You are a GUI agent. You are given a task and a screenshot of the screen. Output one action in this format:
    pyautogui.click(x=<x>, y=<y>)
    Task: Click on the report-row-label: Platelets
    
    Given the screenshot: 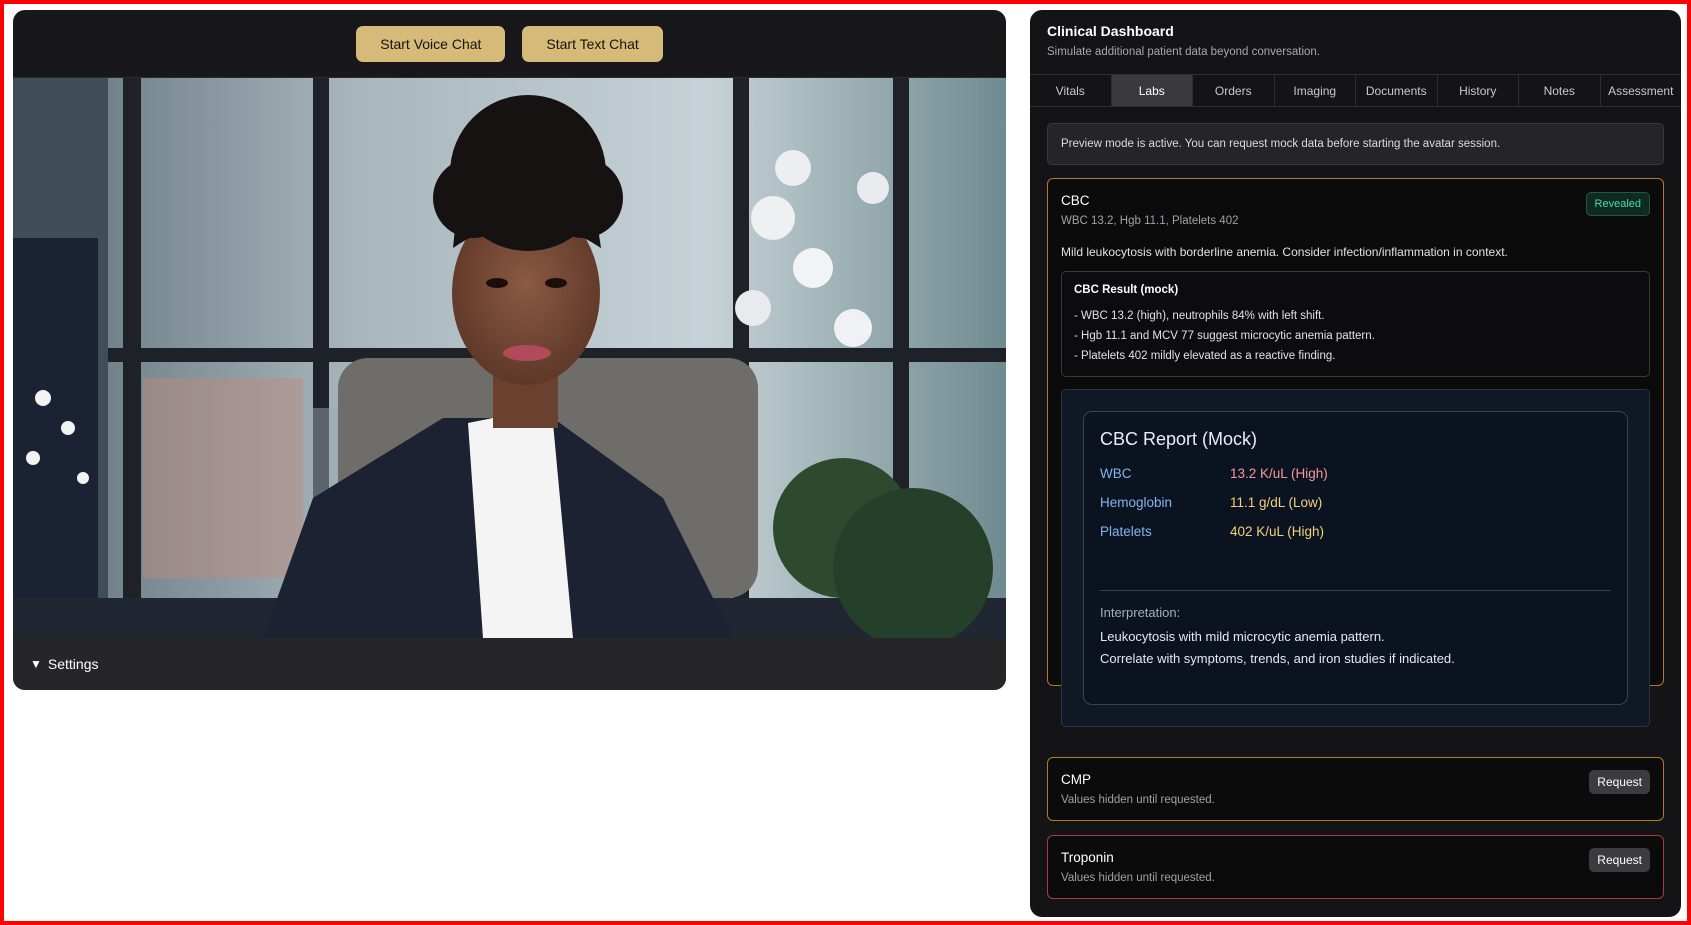 What is the action you would take?
    pyautogui.click(x=1126, y=531)
    